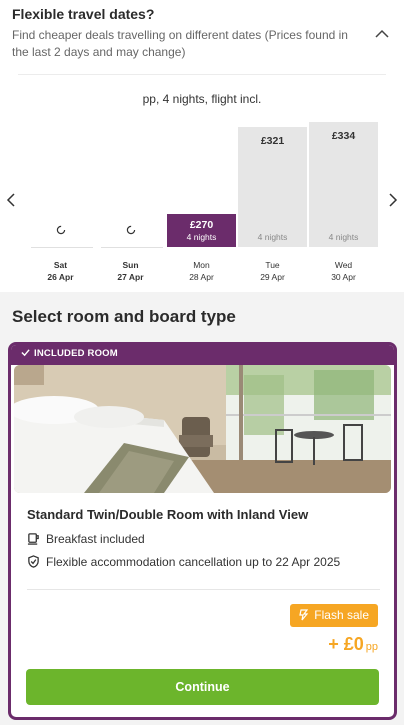  What do you see at coordinates (343, 184) in the screenshot?
I see `price-bar: £334 4 nights` at bounding box center [343, 184].